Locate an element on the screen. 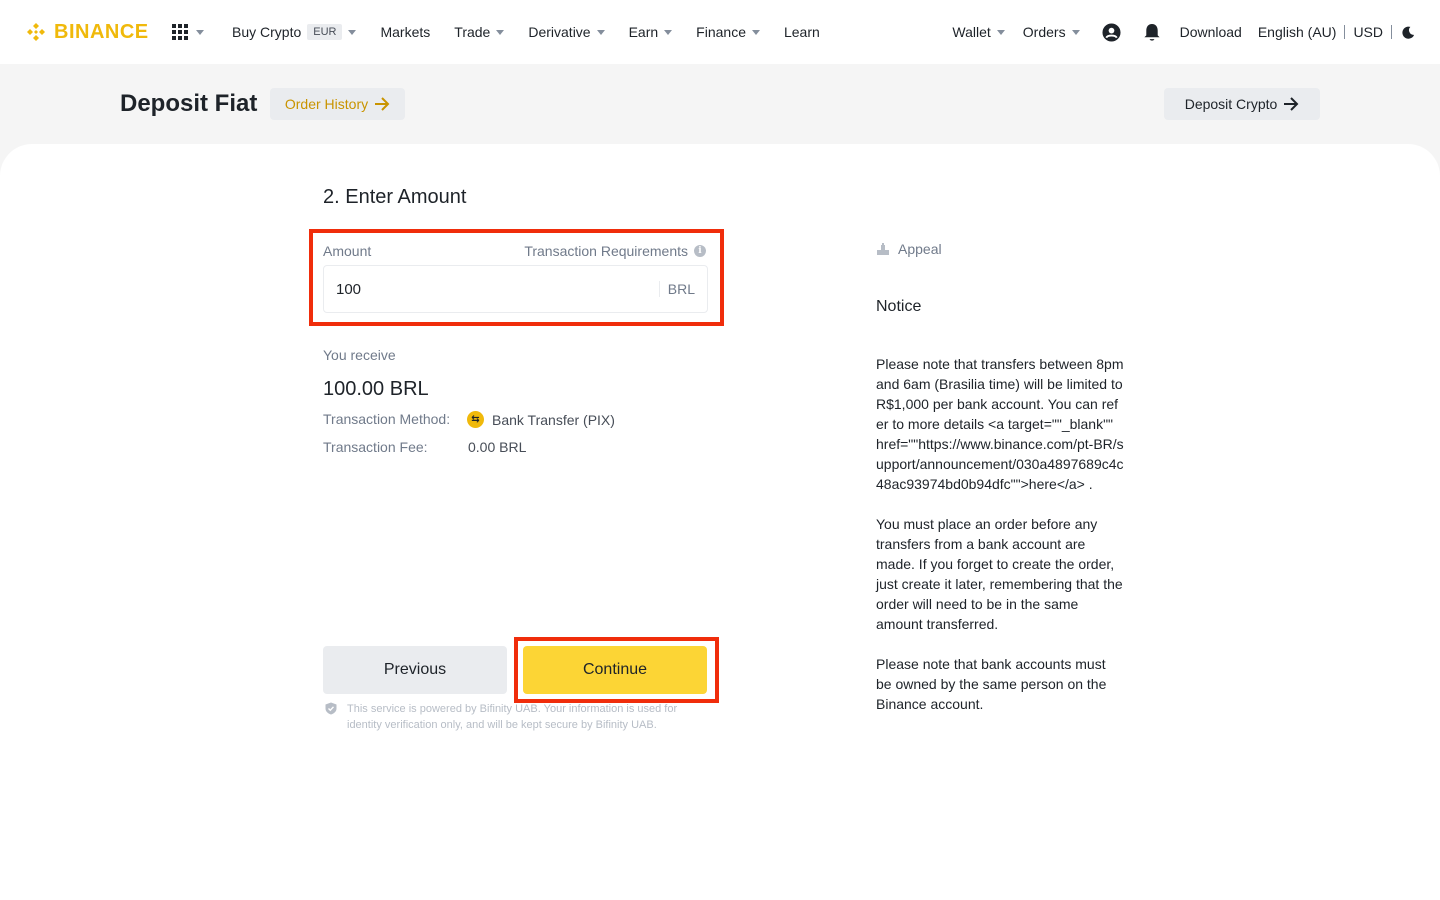 This screenshot has width=1440, height=900. nav-item-label: Learn is located at coordinates (801, 32).